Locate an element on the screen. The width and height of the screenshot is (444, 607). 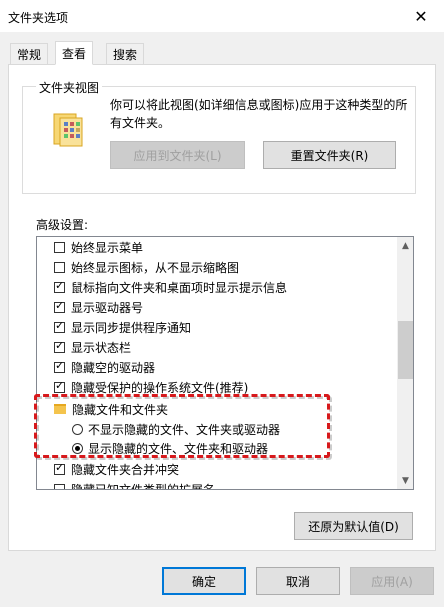
list-item: 鼠标指向文件夹和桌面项时显示提示信息 is located at coordinates (170, 287).